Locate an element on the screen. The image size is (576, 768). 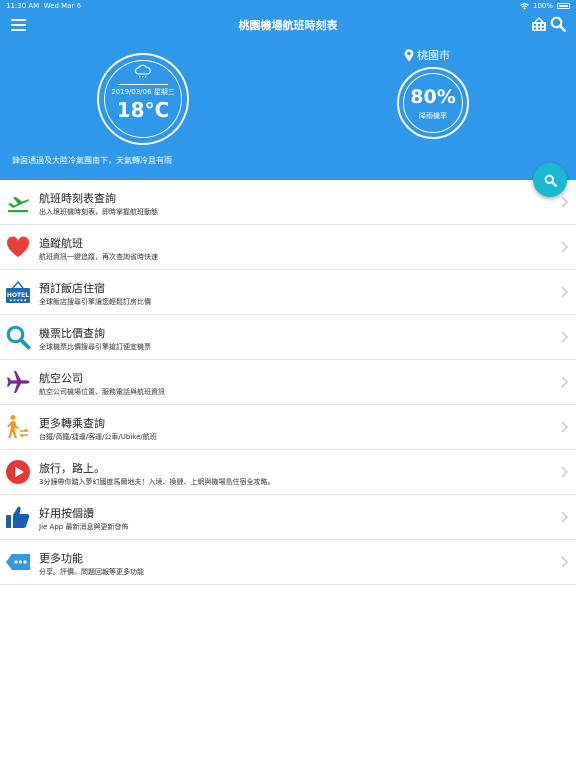
plane-departure-icon is located at coordinates (18, 204).